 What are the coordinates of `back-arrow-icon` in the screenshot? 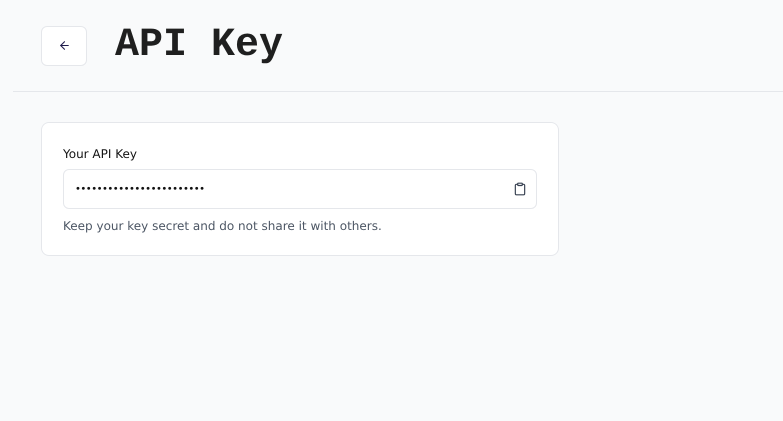 It's located at (64, 45).